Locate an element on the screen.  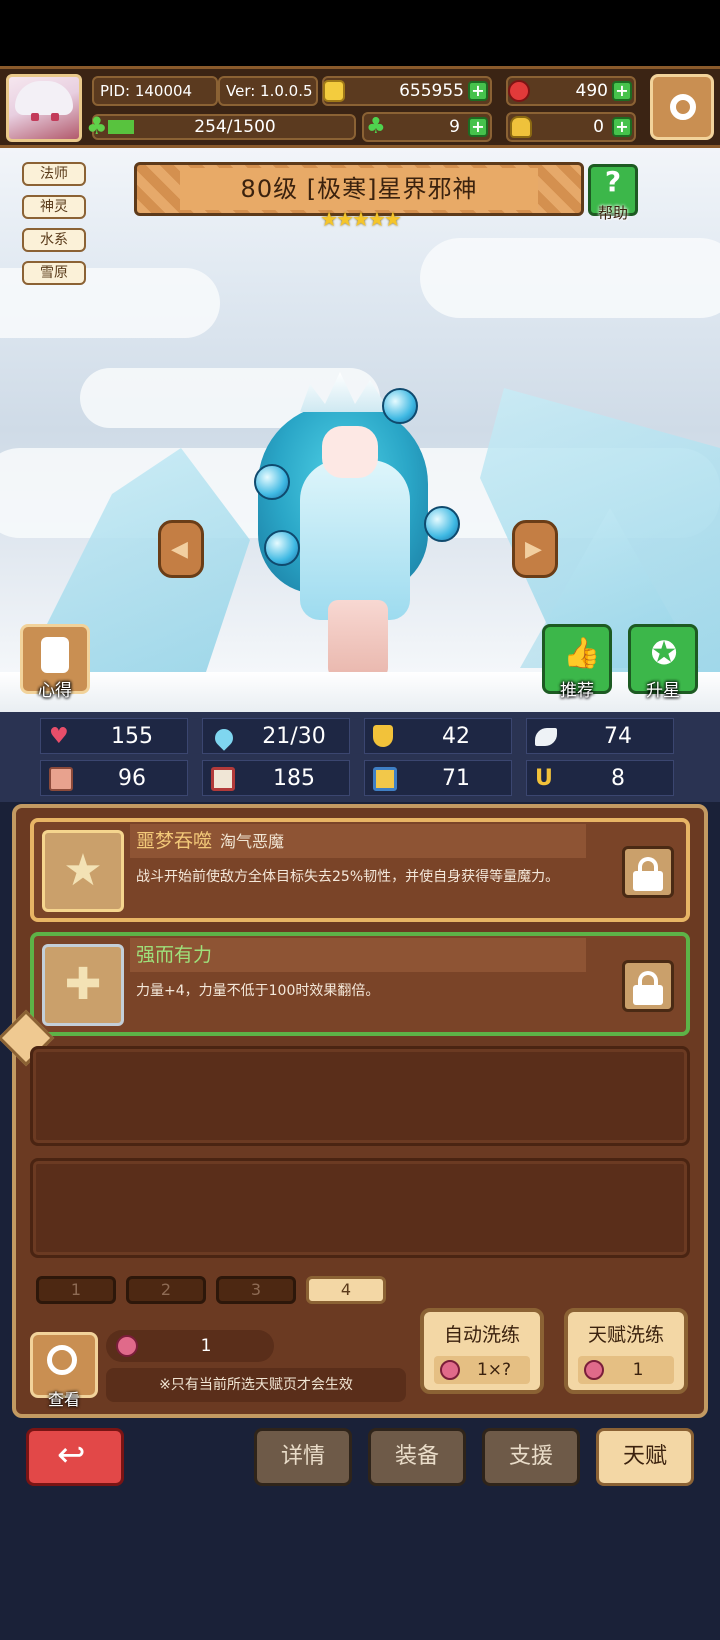
cloud is located at coordinates (570, 278).